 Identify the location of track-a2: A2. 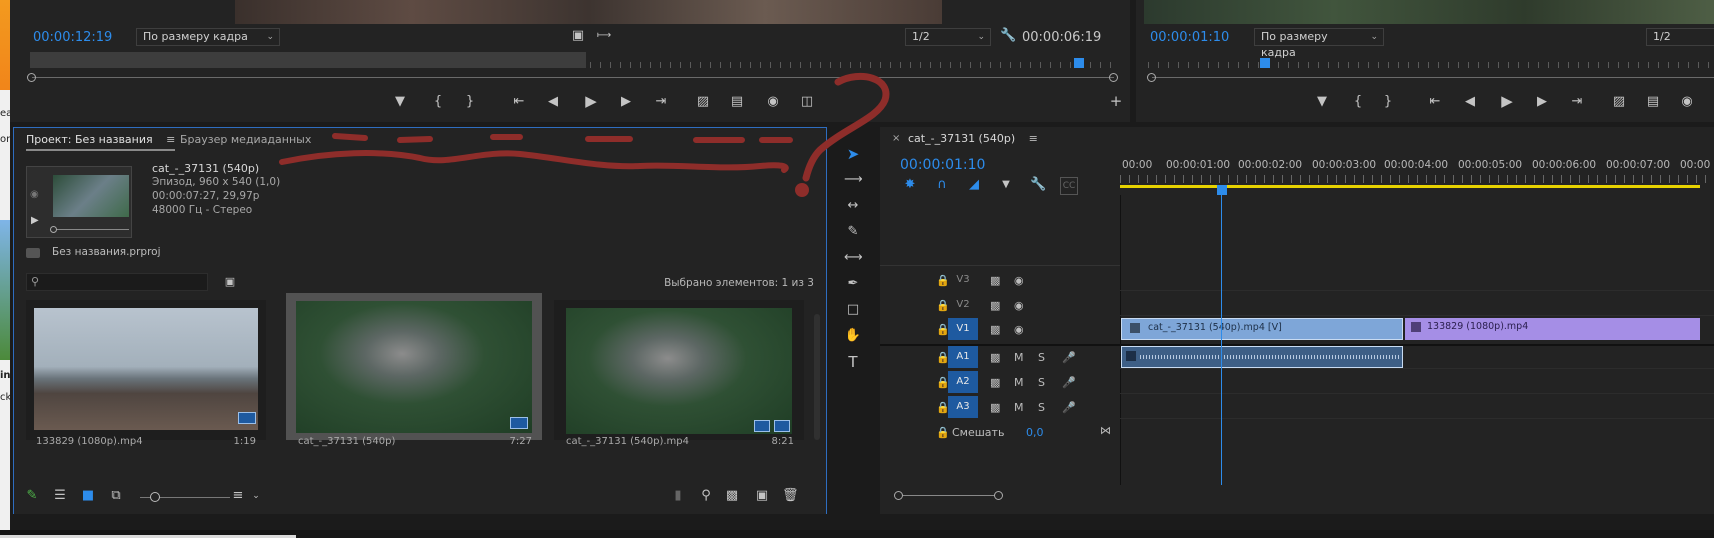
(963, 382).